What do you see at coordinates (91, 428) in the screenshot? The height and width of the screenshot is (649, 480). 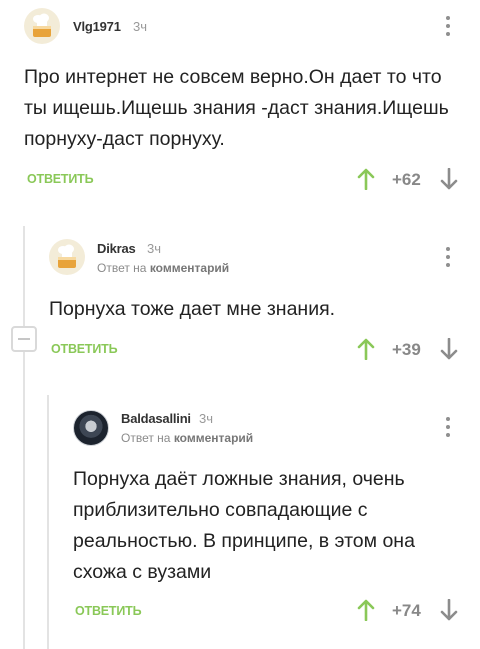 I see `emblem-avatar-icon` at bounding box center [91, 428].